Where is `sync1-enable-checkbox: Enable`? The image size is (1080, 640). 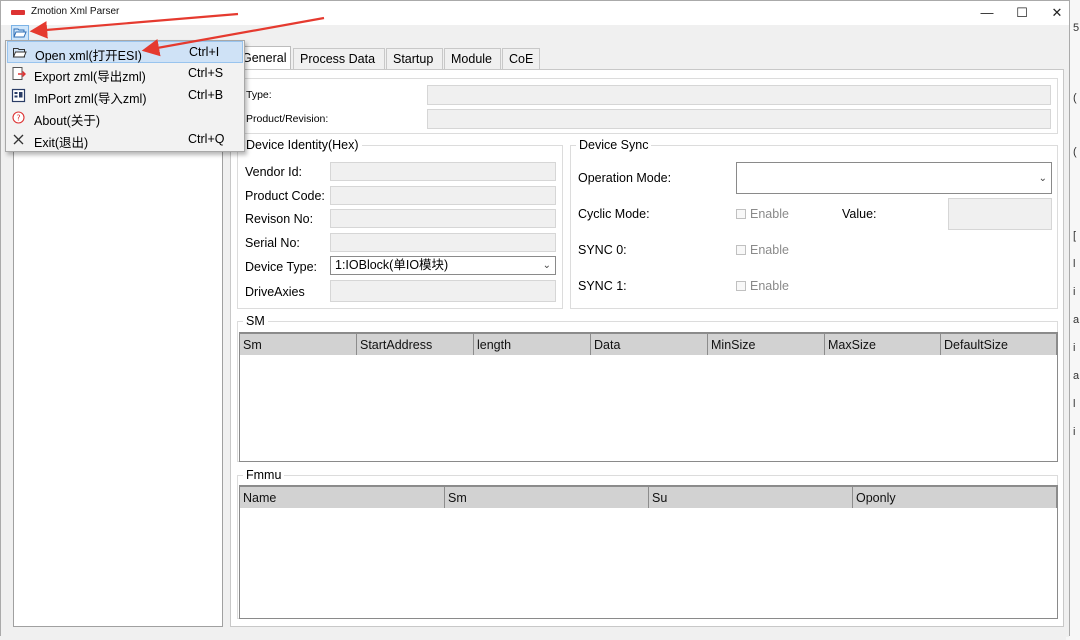 sync1-enable-checkbox: Enable is located at coordinates (762, 286).